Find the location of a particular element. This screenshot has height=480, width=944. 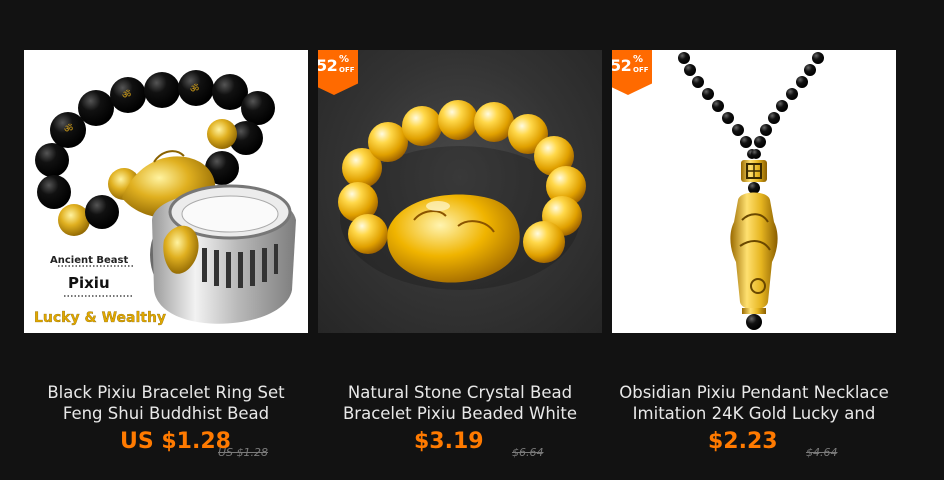

original-price: US $1.28 is located at coordinates (243, 452).